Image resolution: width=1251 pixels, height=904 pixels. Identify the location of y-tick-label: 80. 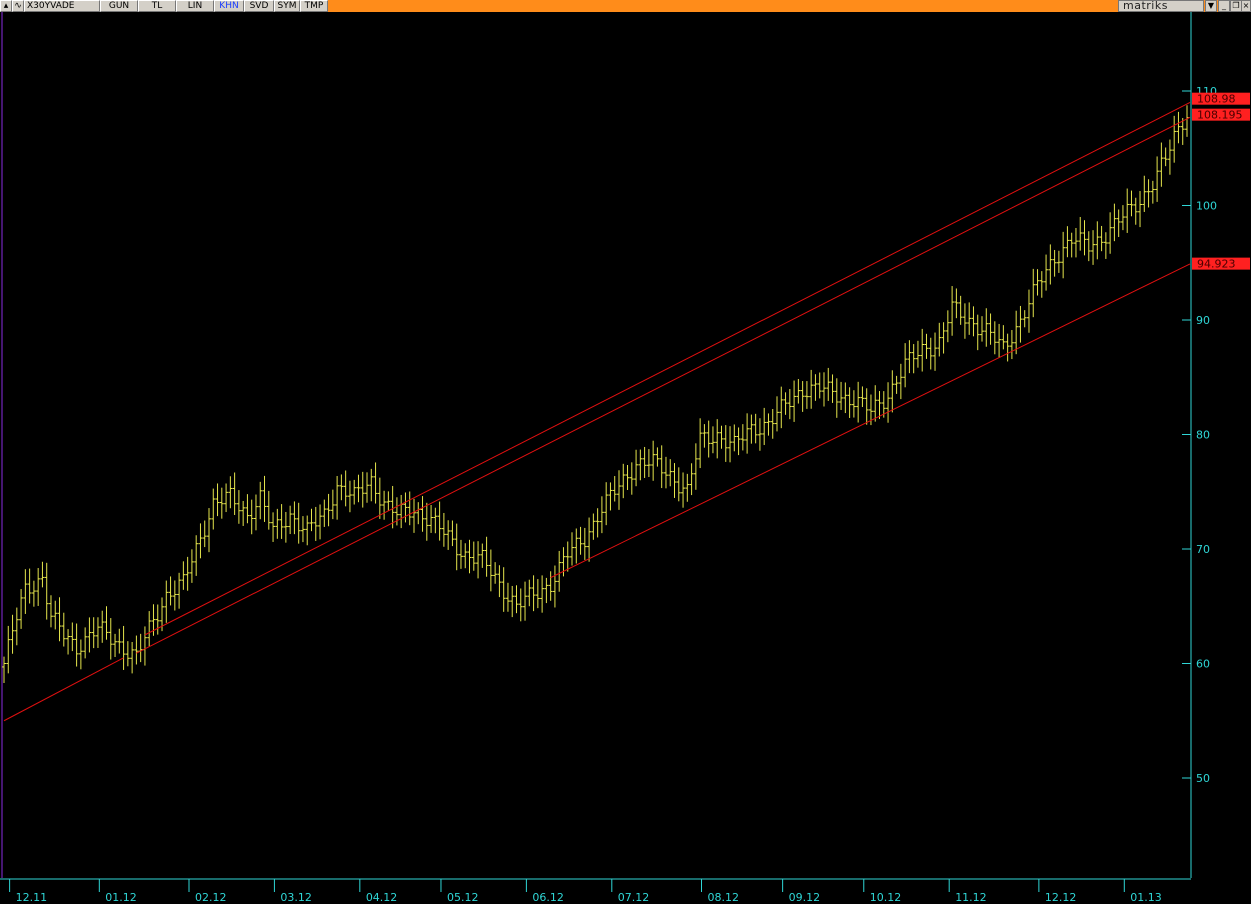
(1203, 435).